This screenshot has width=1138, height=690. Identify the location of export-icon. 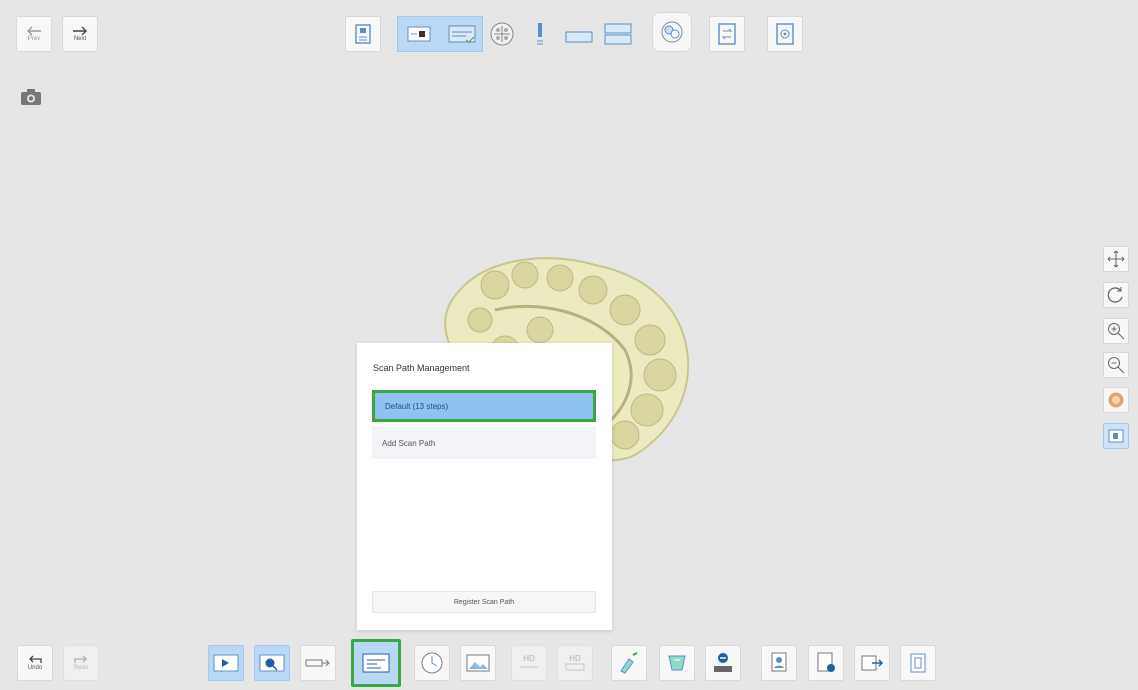
(918, 663).